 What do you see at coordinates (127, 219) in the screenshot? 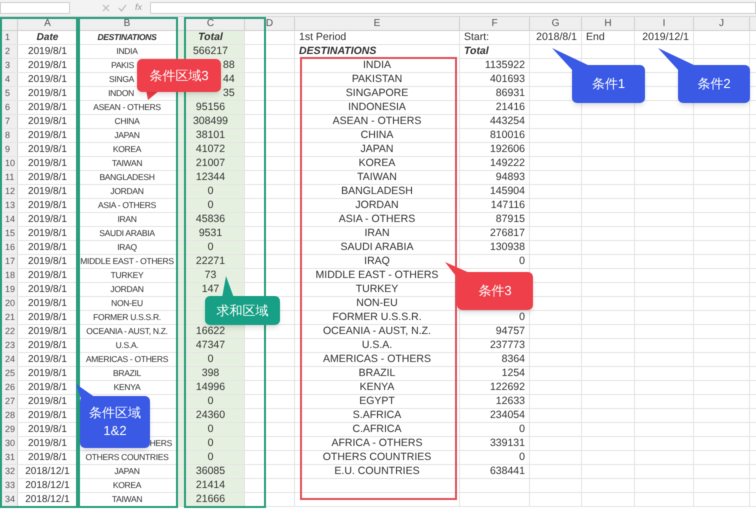
I see `table-cell: IRAN` at bounding box center [127, 219].